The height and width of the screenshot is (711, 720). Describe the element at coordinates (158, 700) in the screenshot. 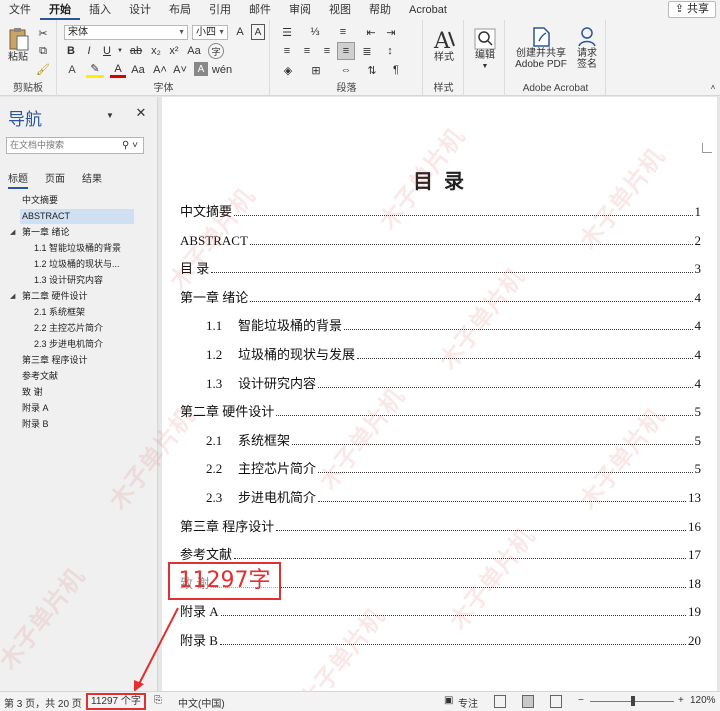

I see `proofing-icon: ⎘` at that location.